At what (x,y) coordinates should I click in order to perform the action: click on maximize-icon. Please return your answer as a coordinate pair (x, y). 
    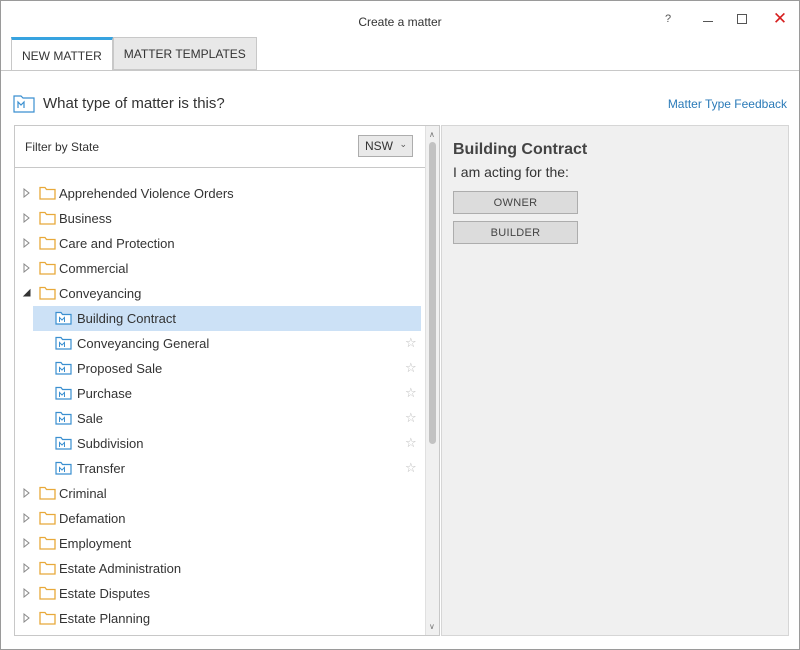
    Looking at the image, I should click on (742, 19).